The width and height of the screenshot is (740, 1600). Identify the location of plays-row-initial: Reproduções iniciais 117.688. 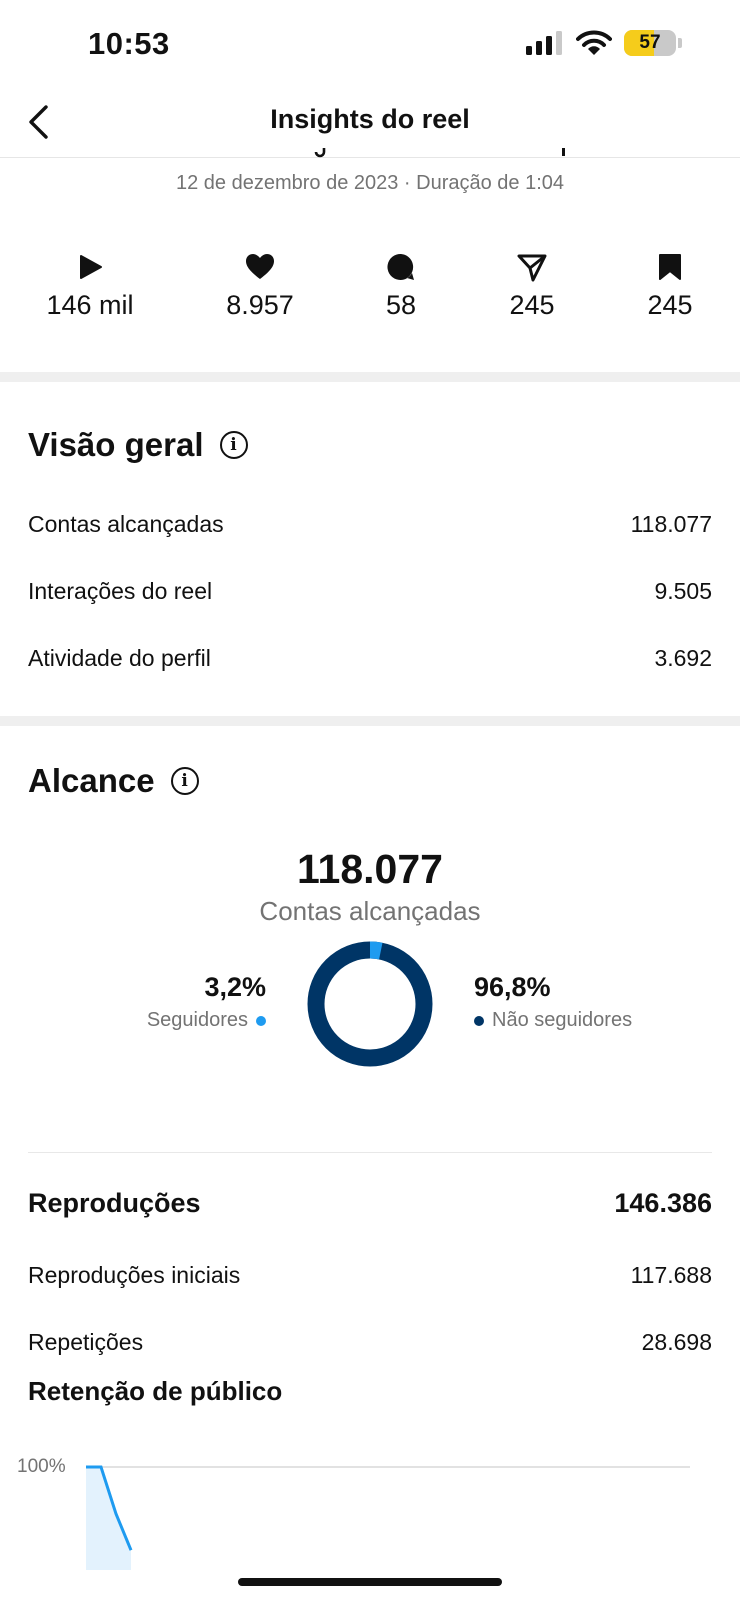
(370, 1275).